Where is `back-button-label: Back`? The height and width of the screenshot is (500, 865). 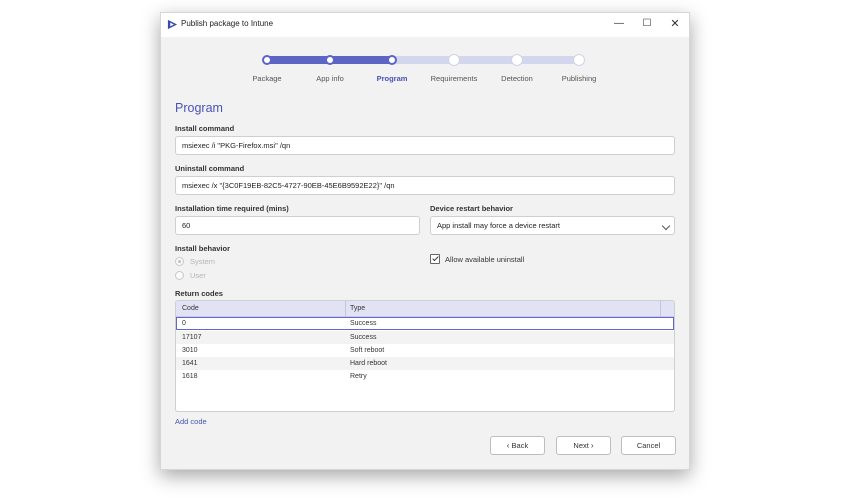 back-button-label: Back is located at coordinates (520, 445).